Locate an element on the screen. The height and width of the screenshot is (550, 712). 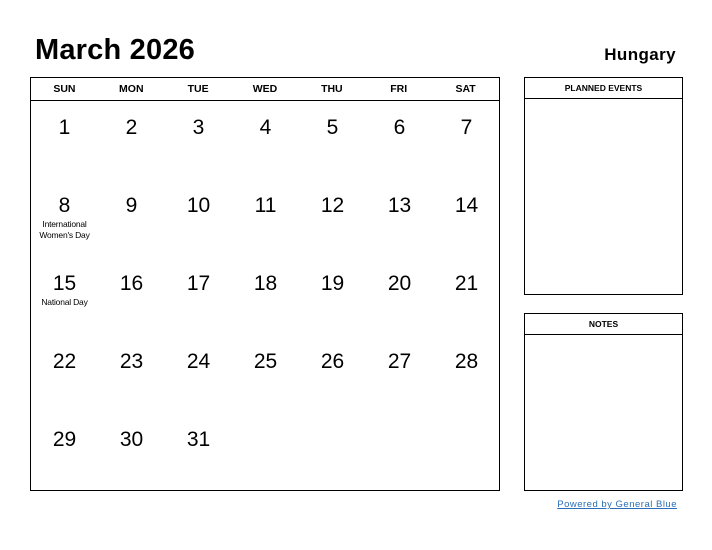
day-number: 13 is located at coordinates (399, 205).